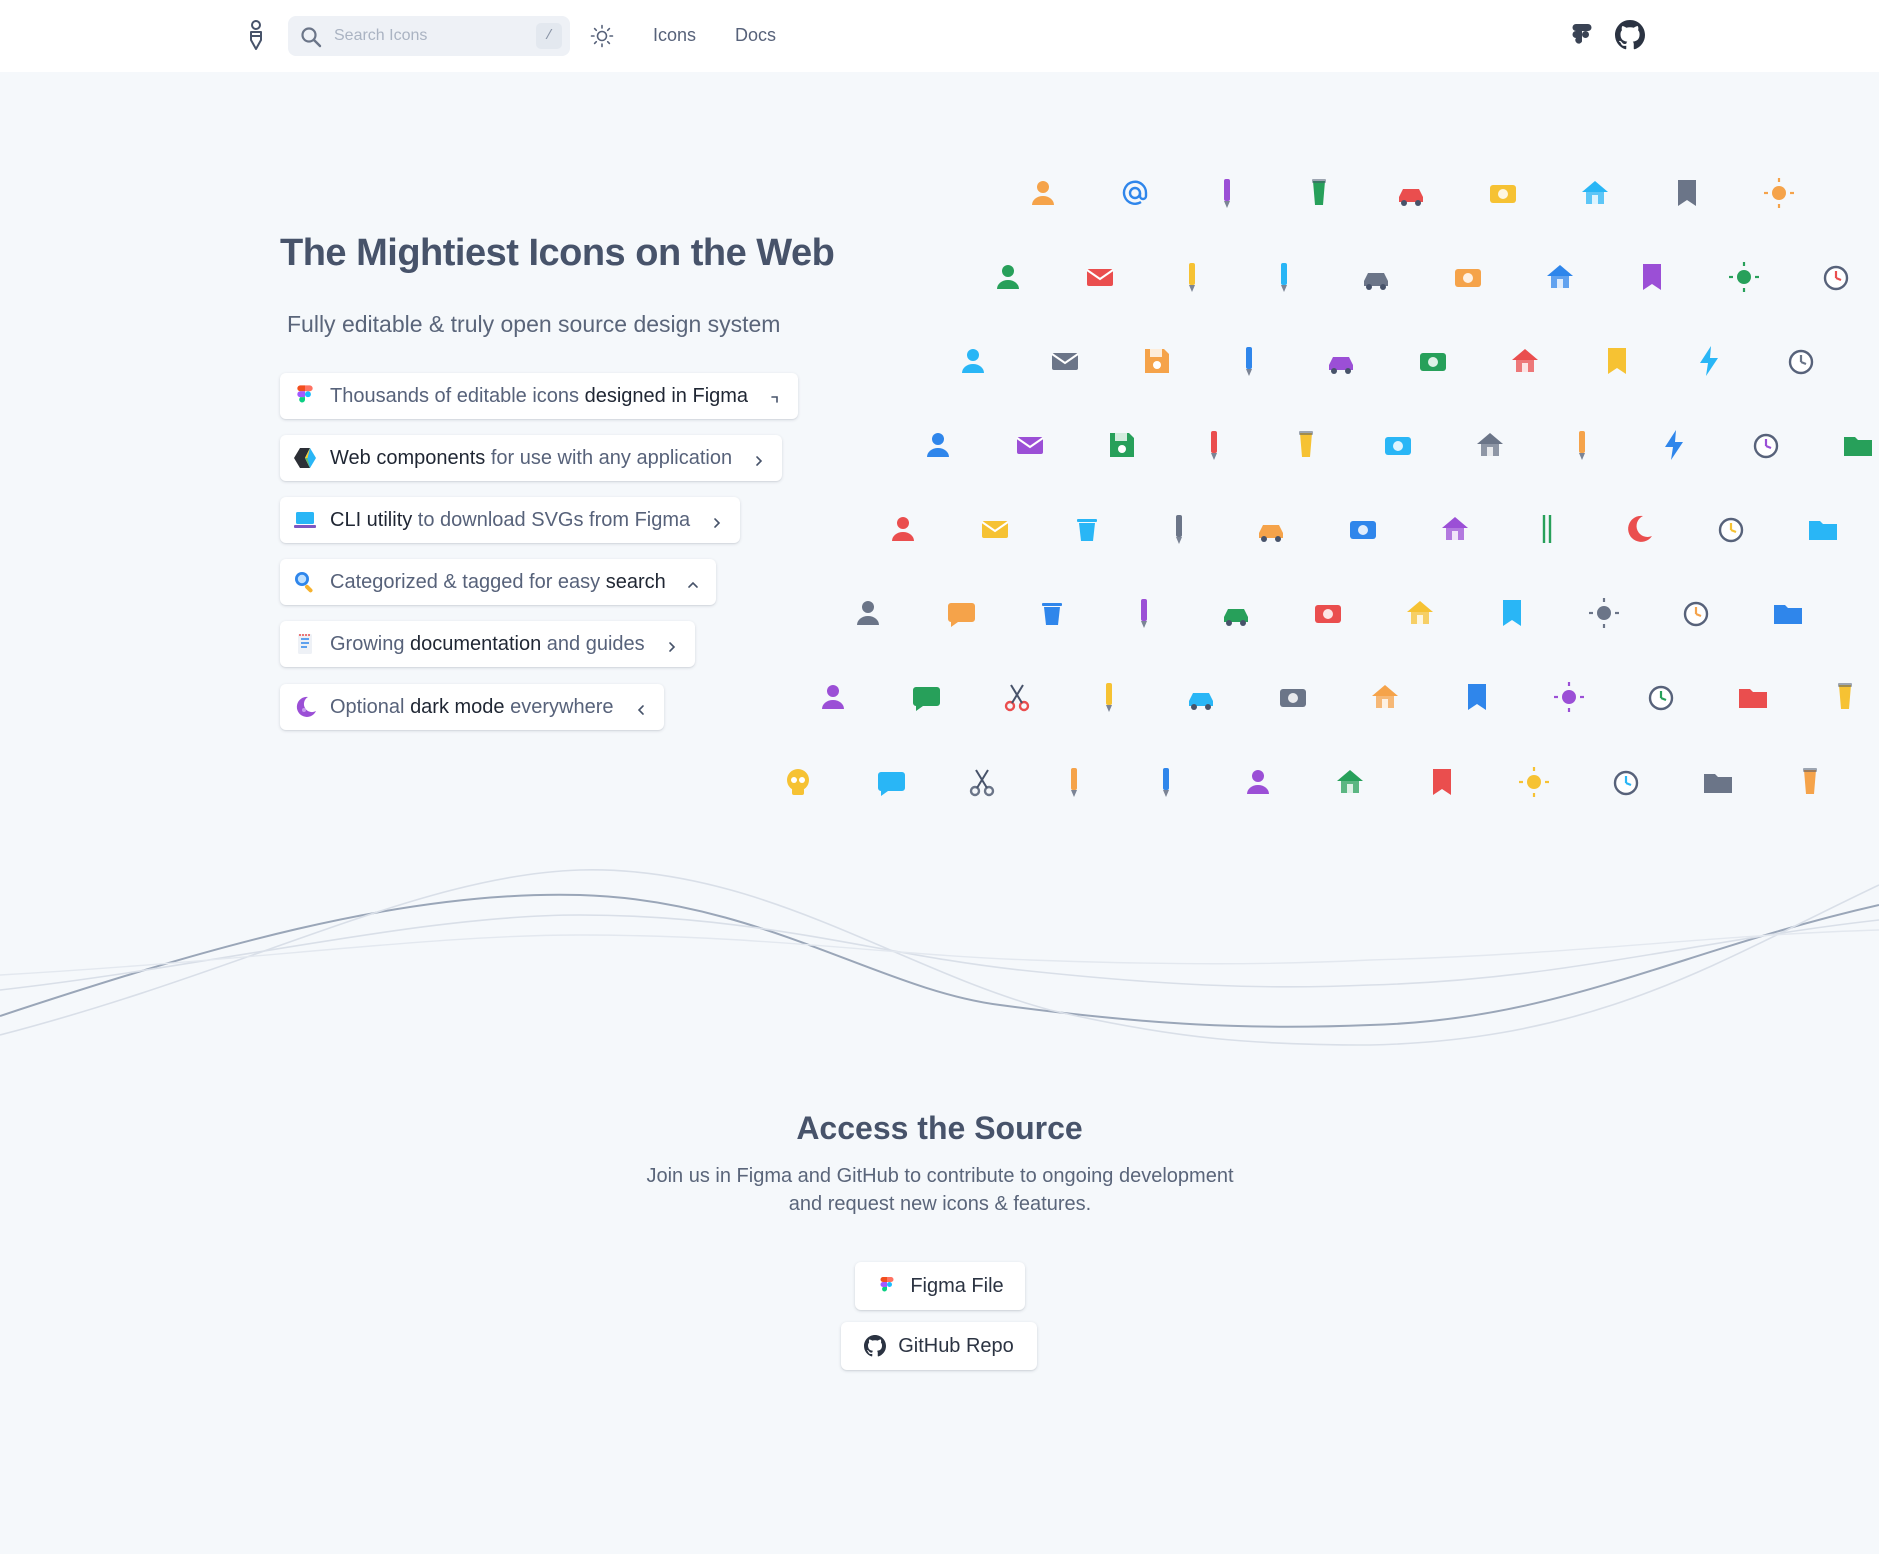 This screenshot has width=1879, height=1554. What do you see at coordinates (1227, 193) in the screenshot?
I see `edit-icon` at bounding box center [1227, 193].